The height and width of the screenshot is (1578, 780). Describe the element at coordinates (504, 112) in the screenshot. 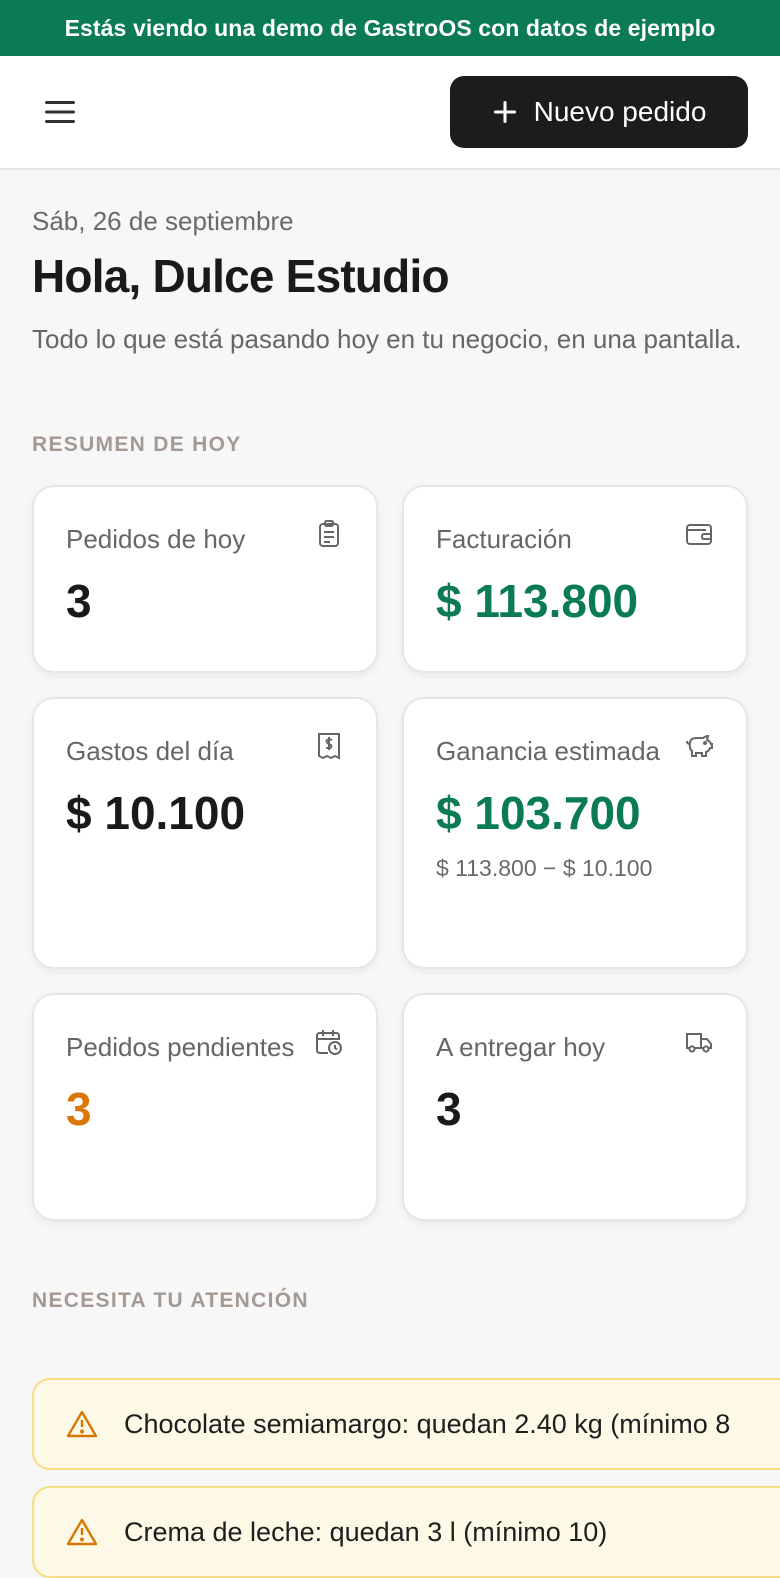

I see `plus-icon` at that location.